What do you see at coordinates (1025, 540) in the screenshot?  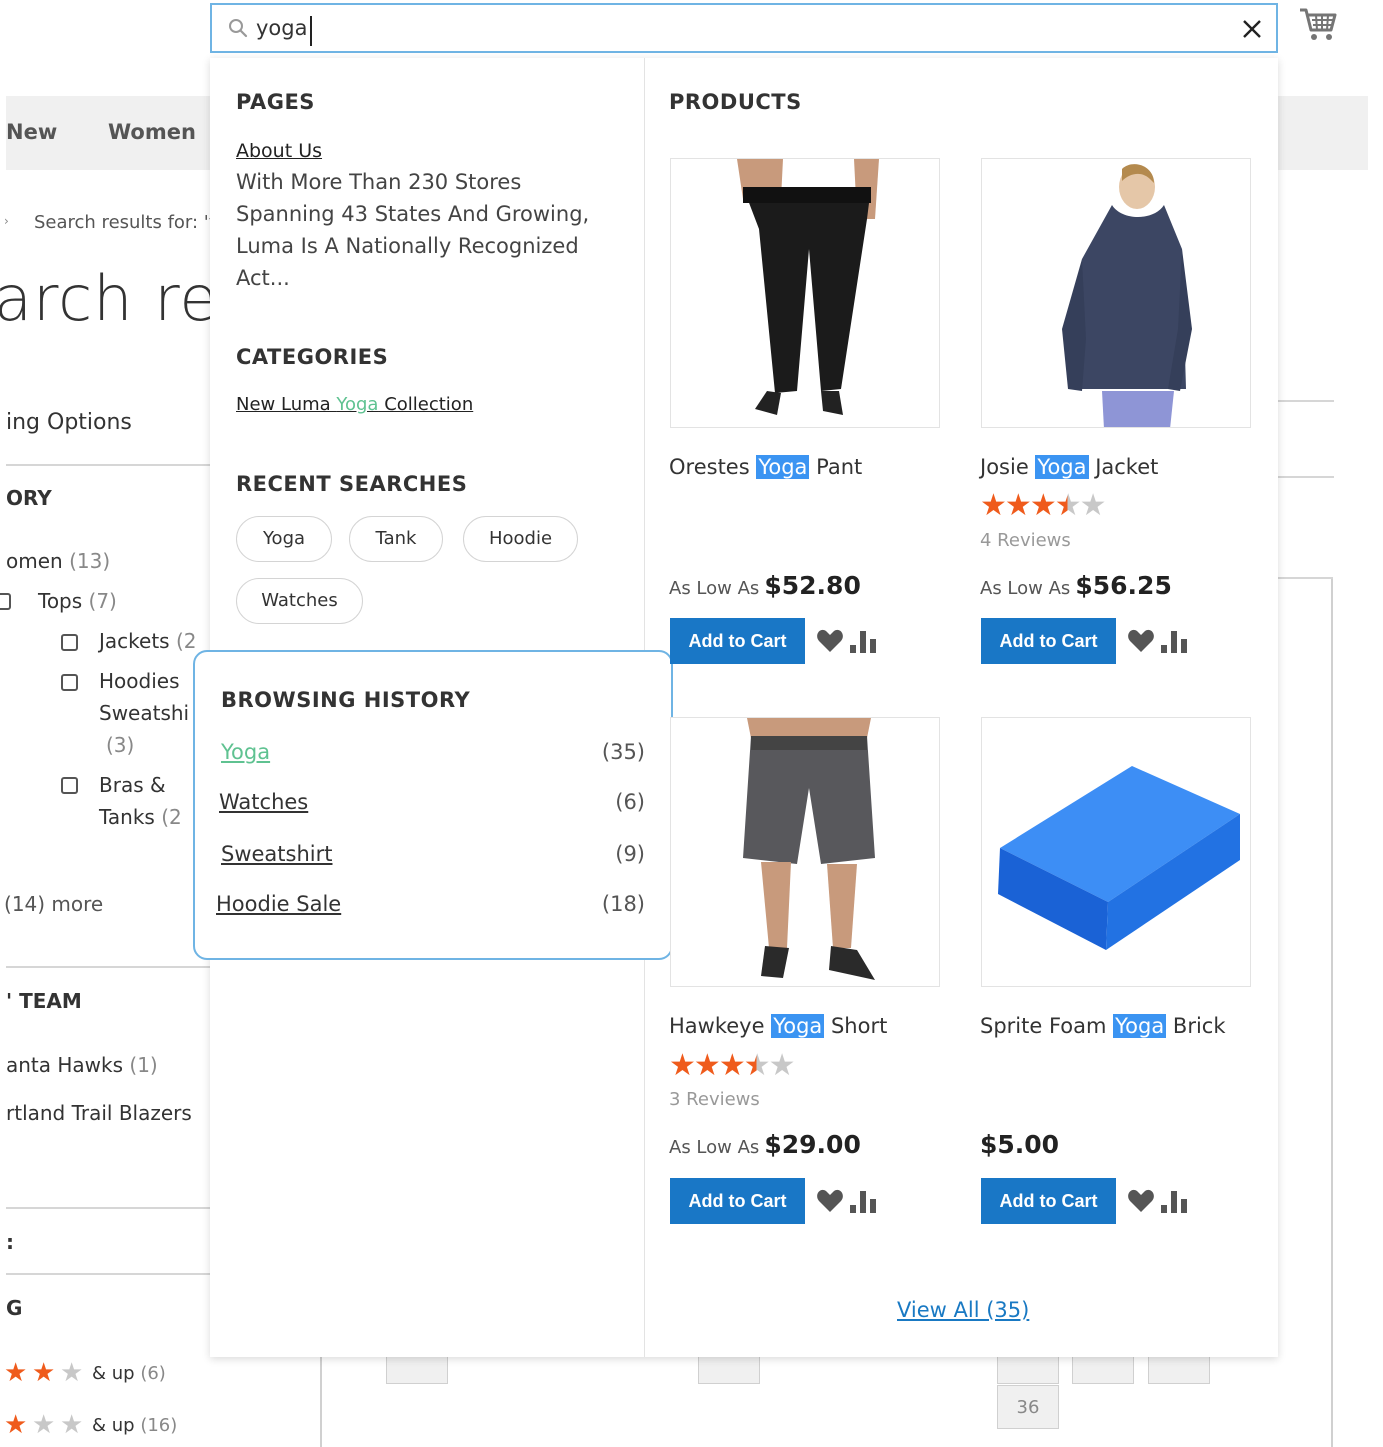 I see `reviews-link: 4 Reviews` at bounding box center [1025, 540].